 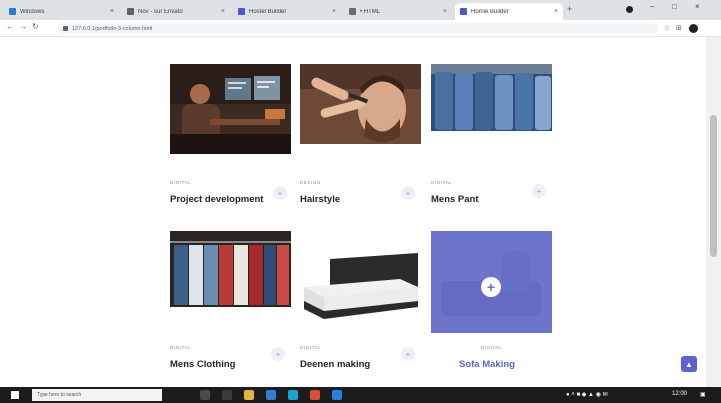 What do you see at coordinates (337, 395) in the screenshot?
I see `vscode-icon` at bounding box center [337, 395].